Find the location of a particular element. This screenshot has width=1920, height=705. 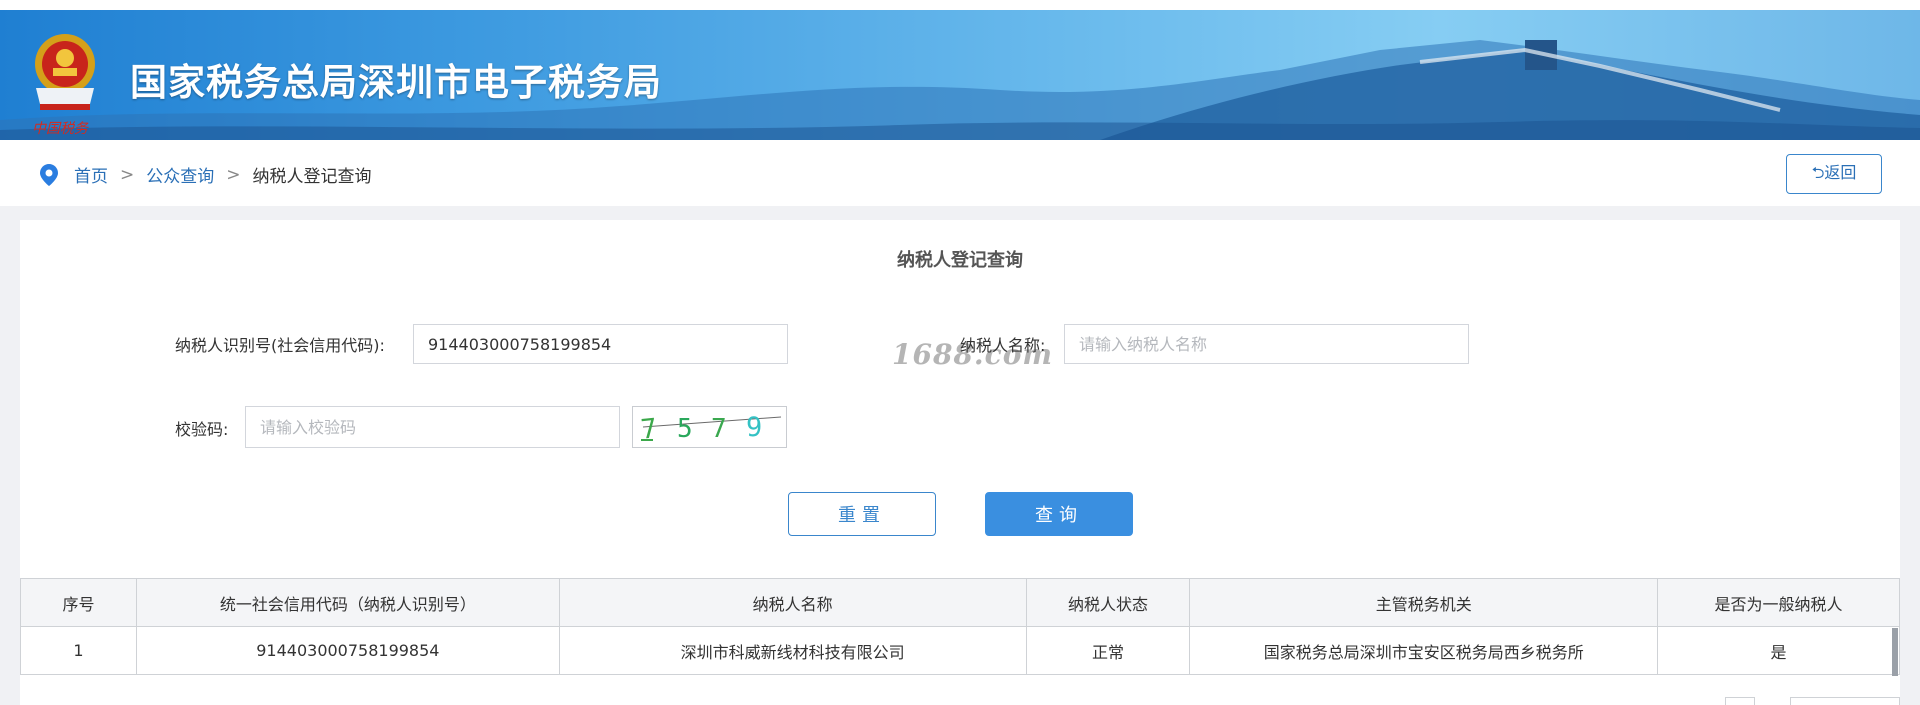

breadcrumb-public-query-link: 公众查询 is located at coordinates (180, 174).